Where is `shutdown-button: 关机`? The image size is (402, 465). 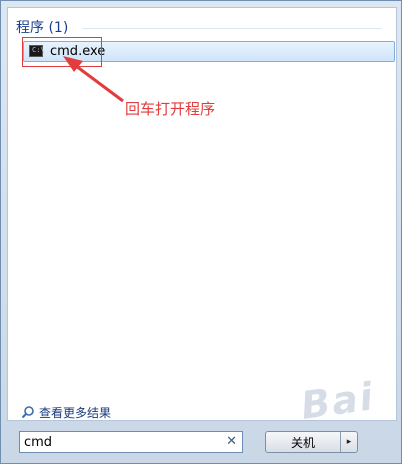 shutdown-button: 关机 is located at coordinates (303, 442).